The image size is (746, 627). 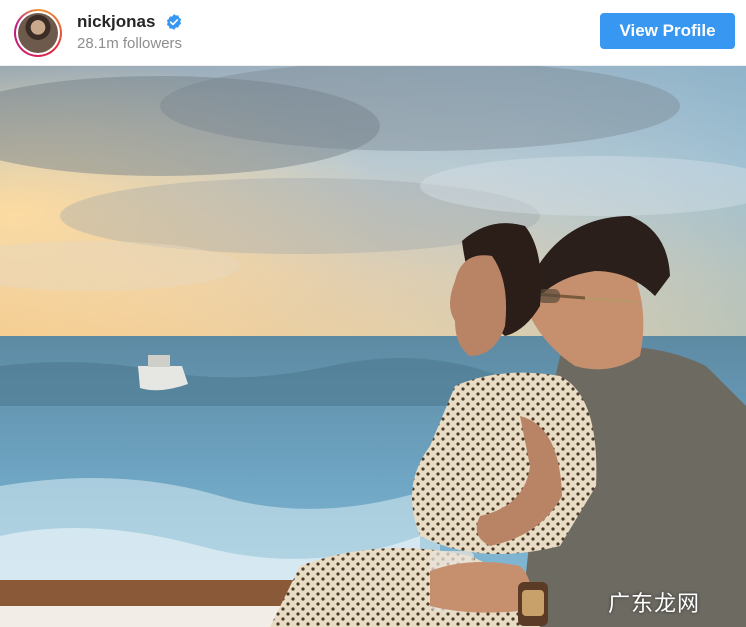 I want to click on view-profile-button: View Profile, so click(x=667, y=31).